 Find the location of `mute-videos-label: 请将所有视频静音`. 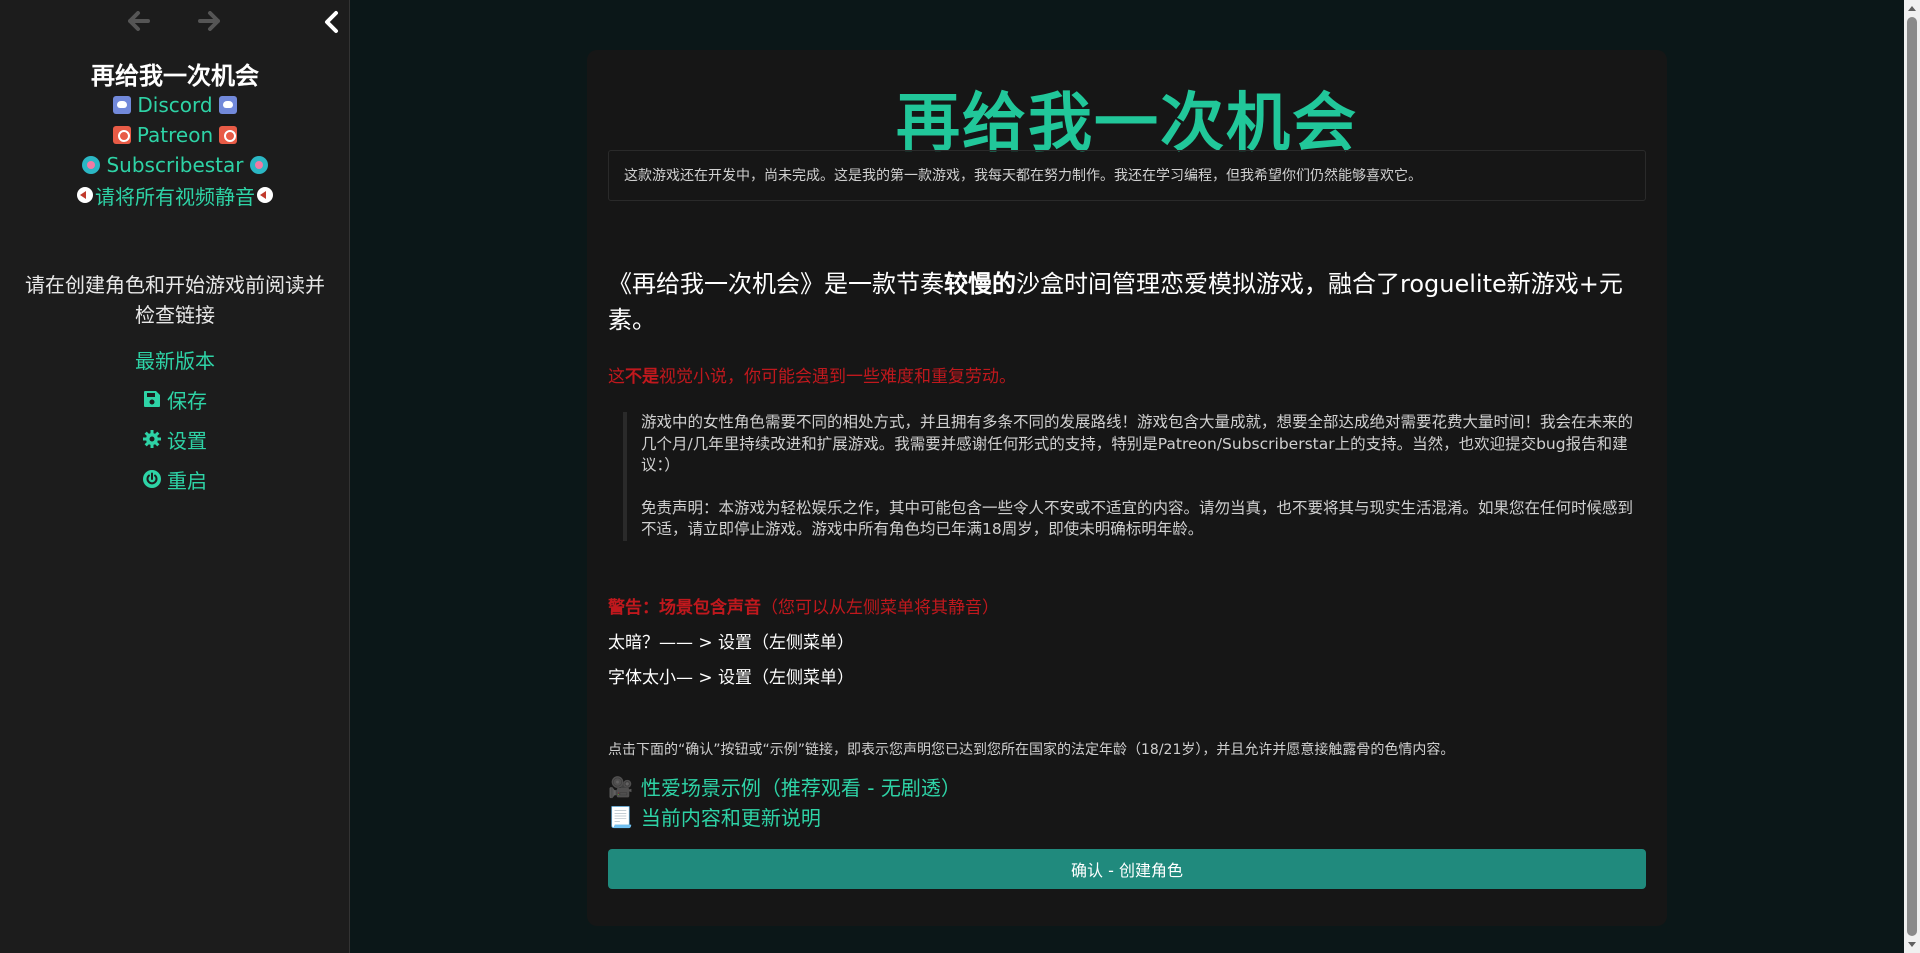

mute-videos-label: 请将所有视频静音 is located at coordinates (175, 196).